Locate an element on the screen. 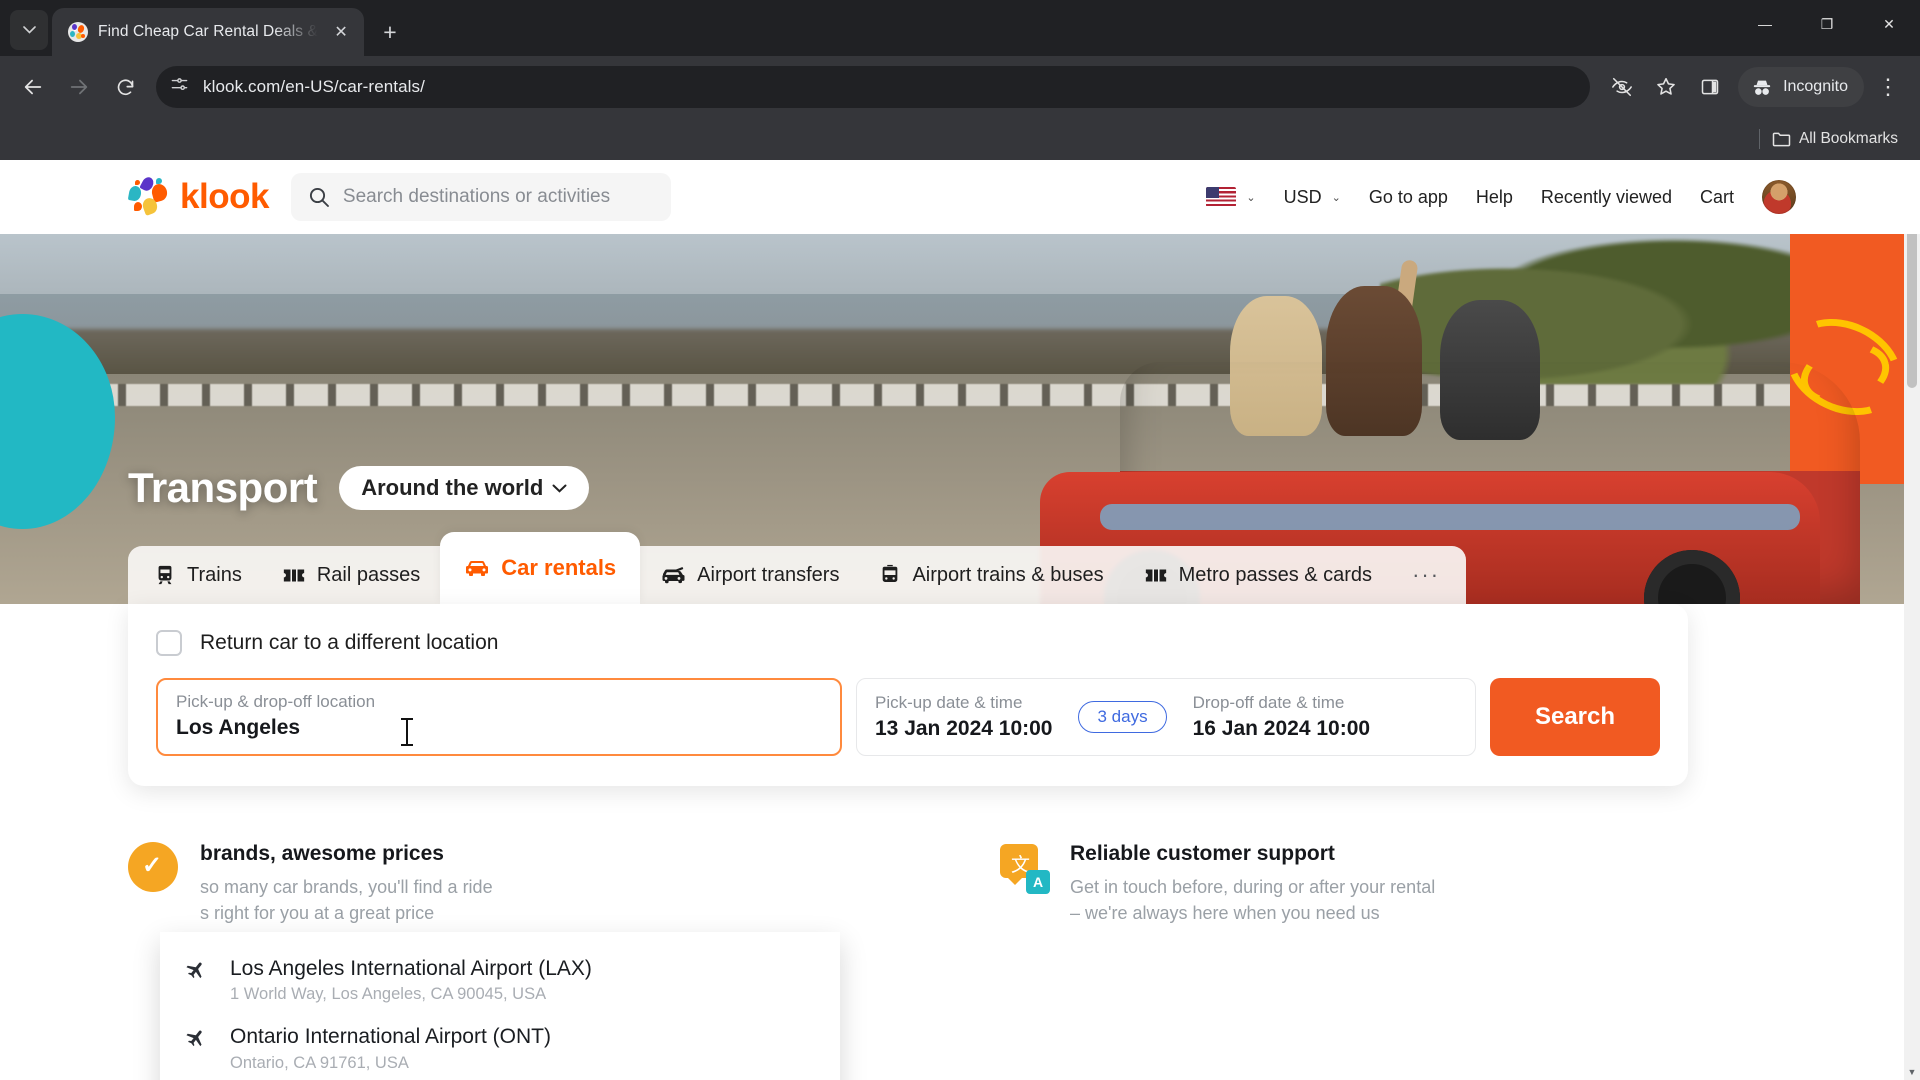 This screenshot has width=1920, height=1080. tab-trains: Trains is located at coordinates (198, 575).